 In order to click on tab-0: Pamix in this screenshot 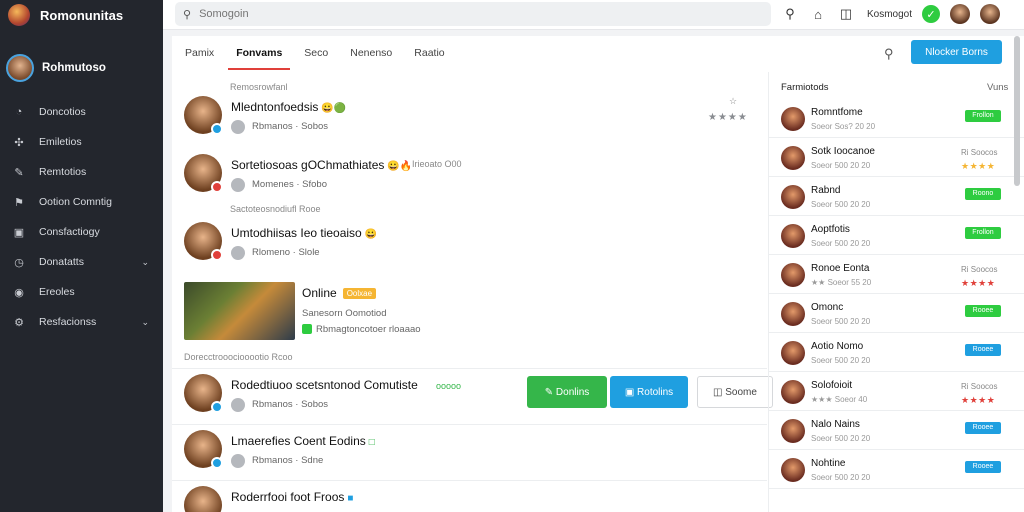, I will do `click(199, 53)`.